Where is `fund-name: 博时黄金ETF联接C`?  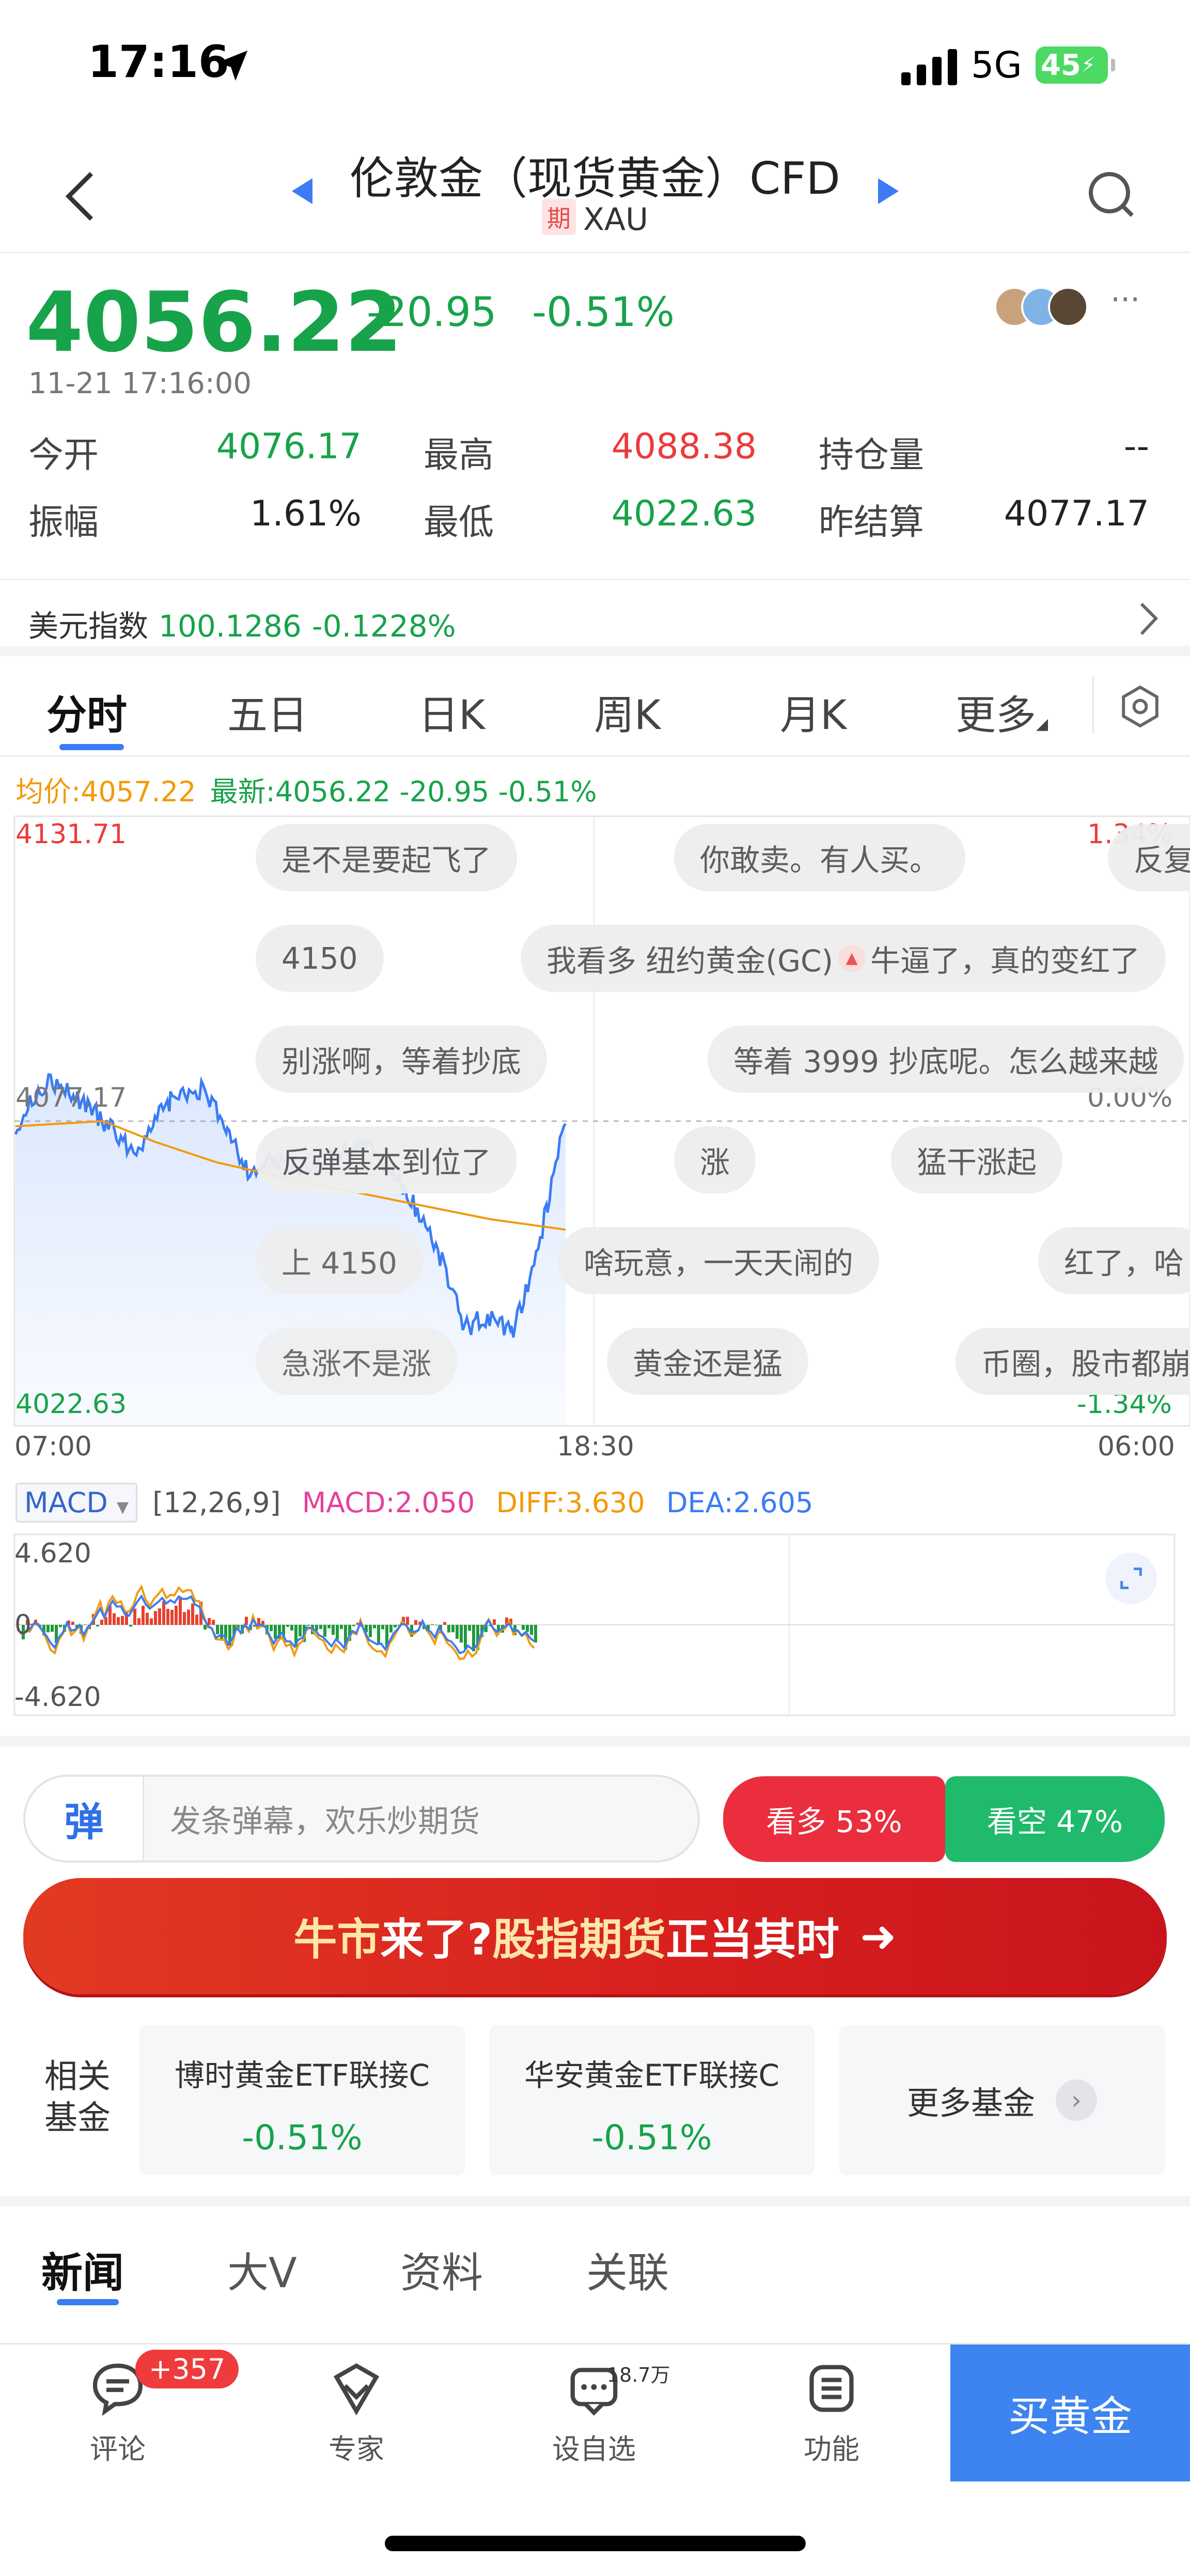 fund-name: 博时黄金ETF联接C is located at coordinates (302, 2075).